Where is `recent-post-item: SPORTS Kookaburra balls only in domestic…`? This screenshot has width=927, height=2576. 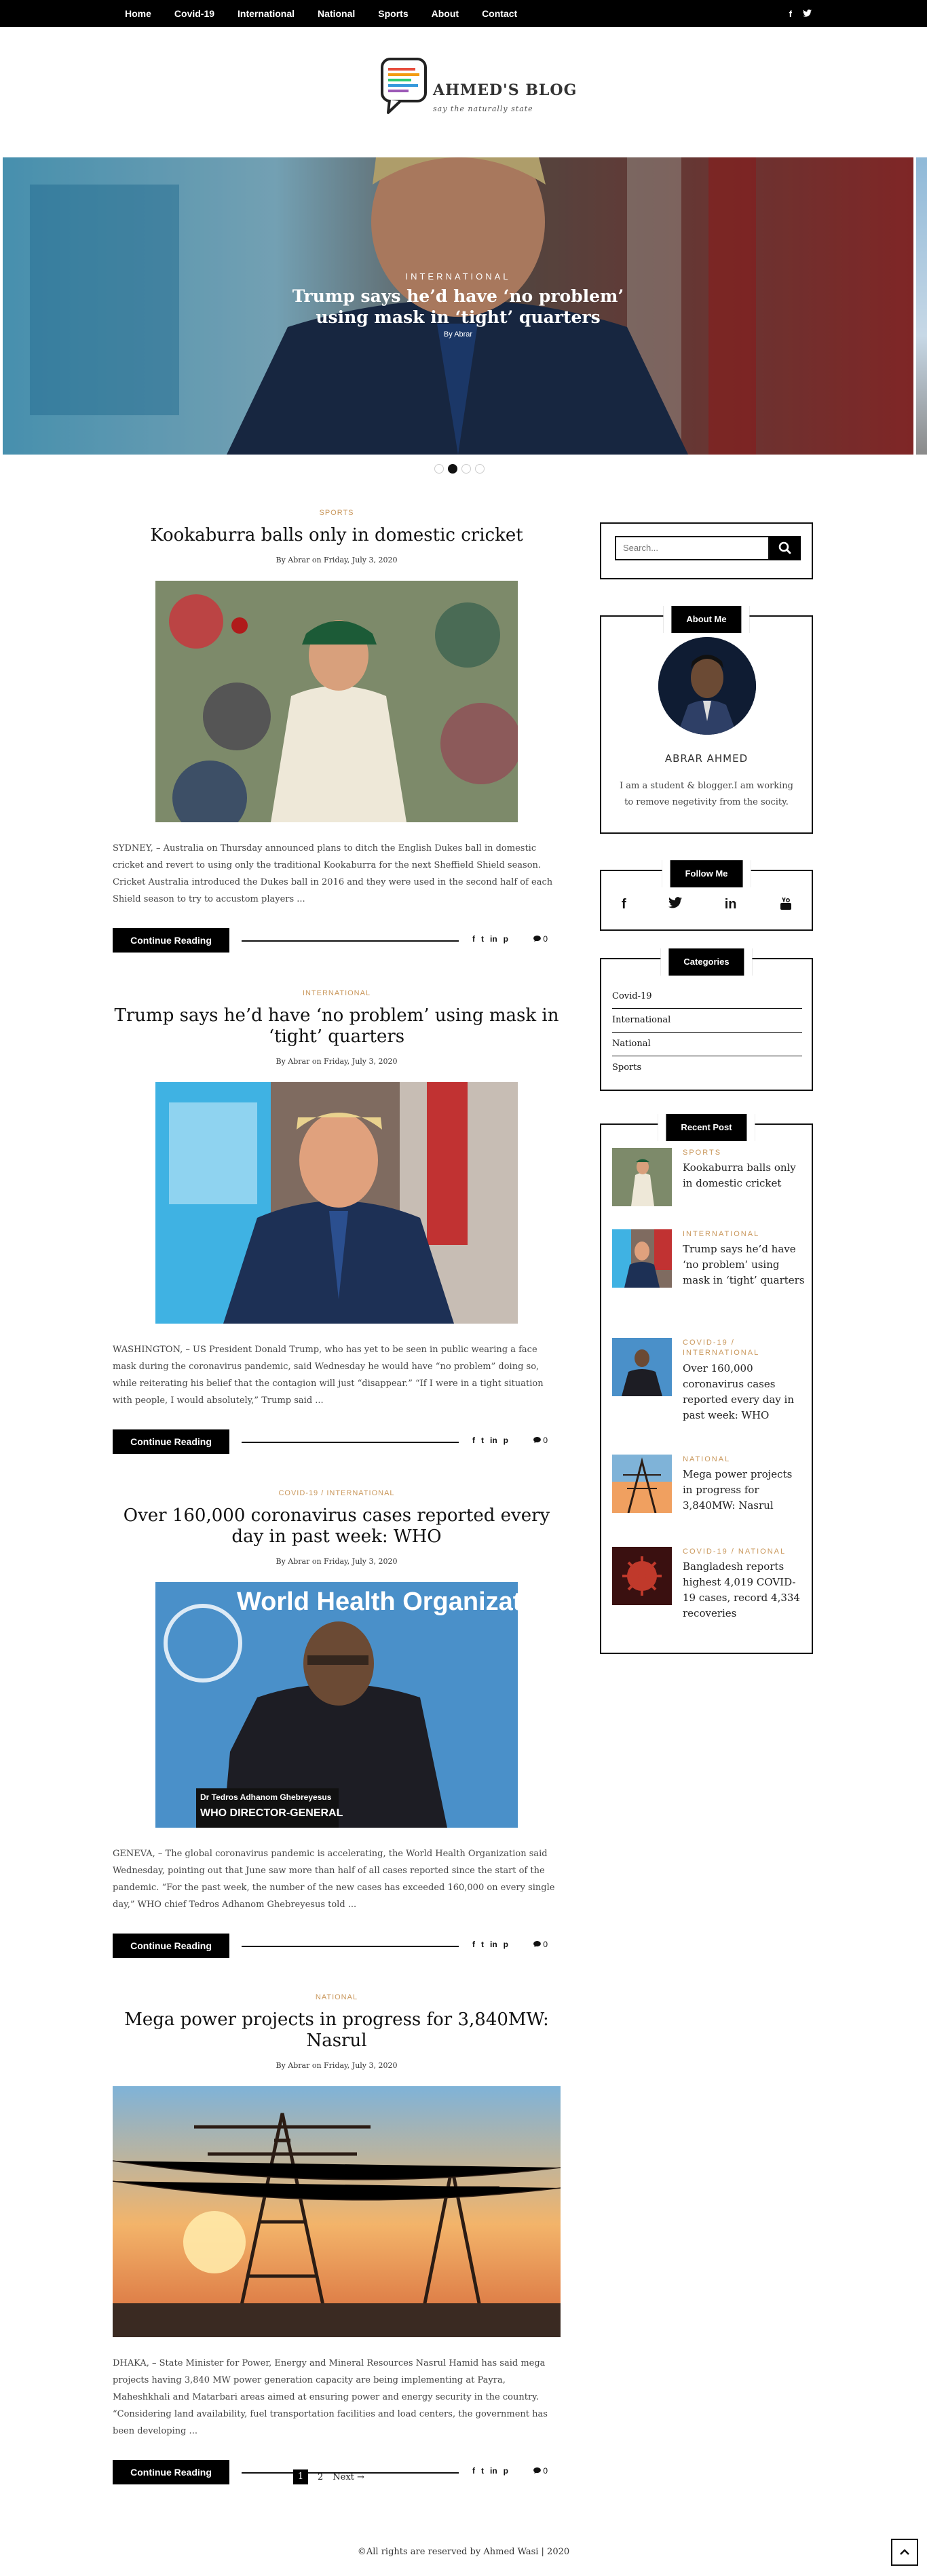
recent-post-item: SPORTS Kookaburra balls only in domestic… is located at coordinates (710, 1178).